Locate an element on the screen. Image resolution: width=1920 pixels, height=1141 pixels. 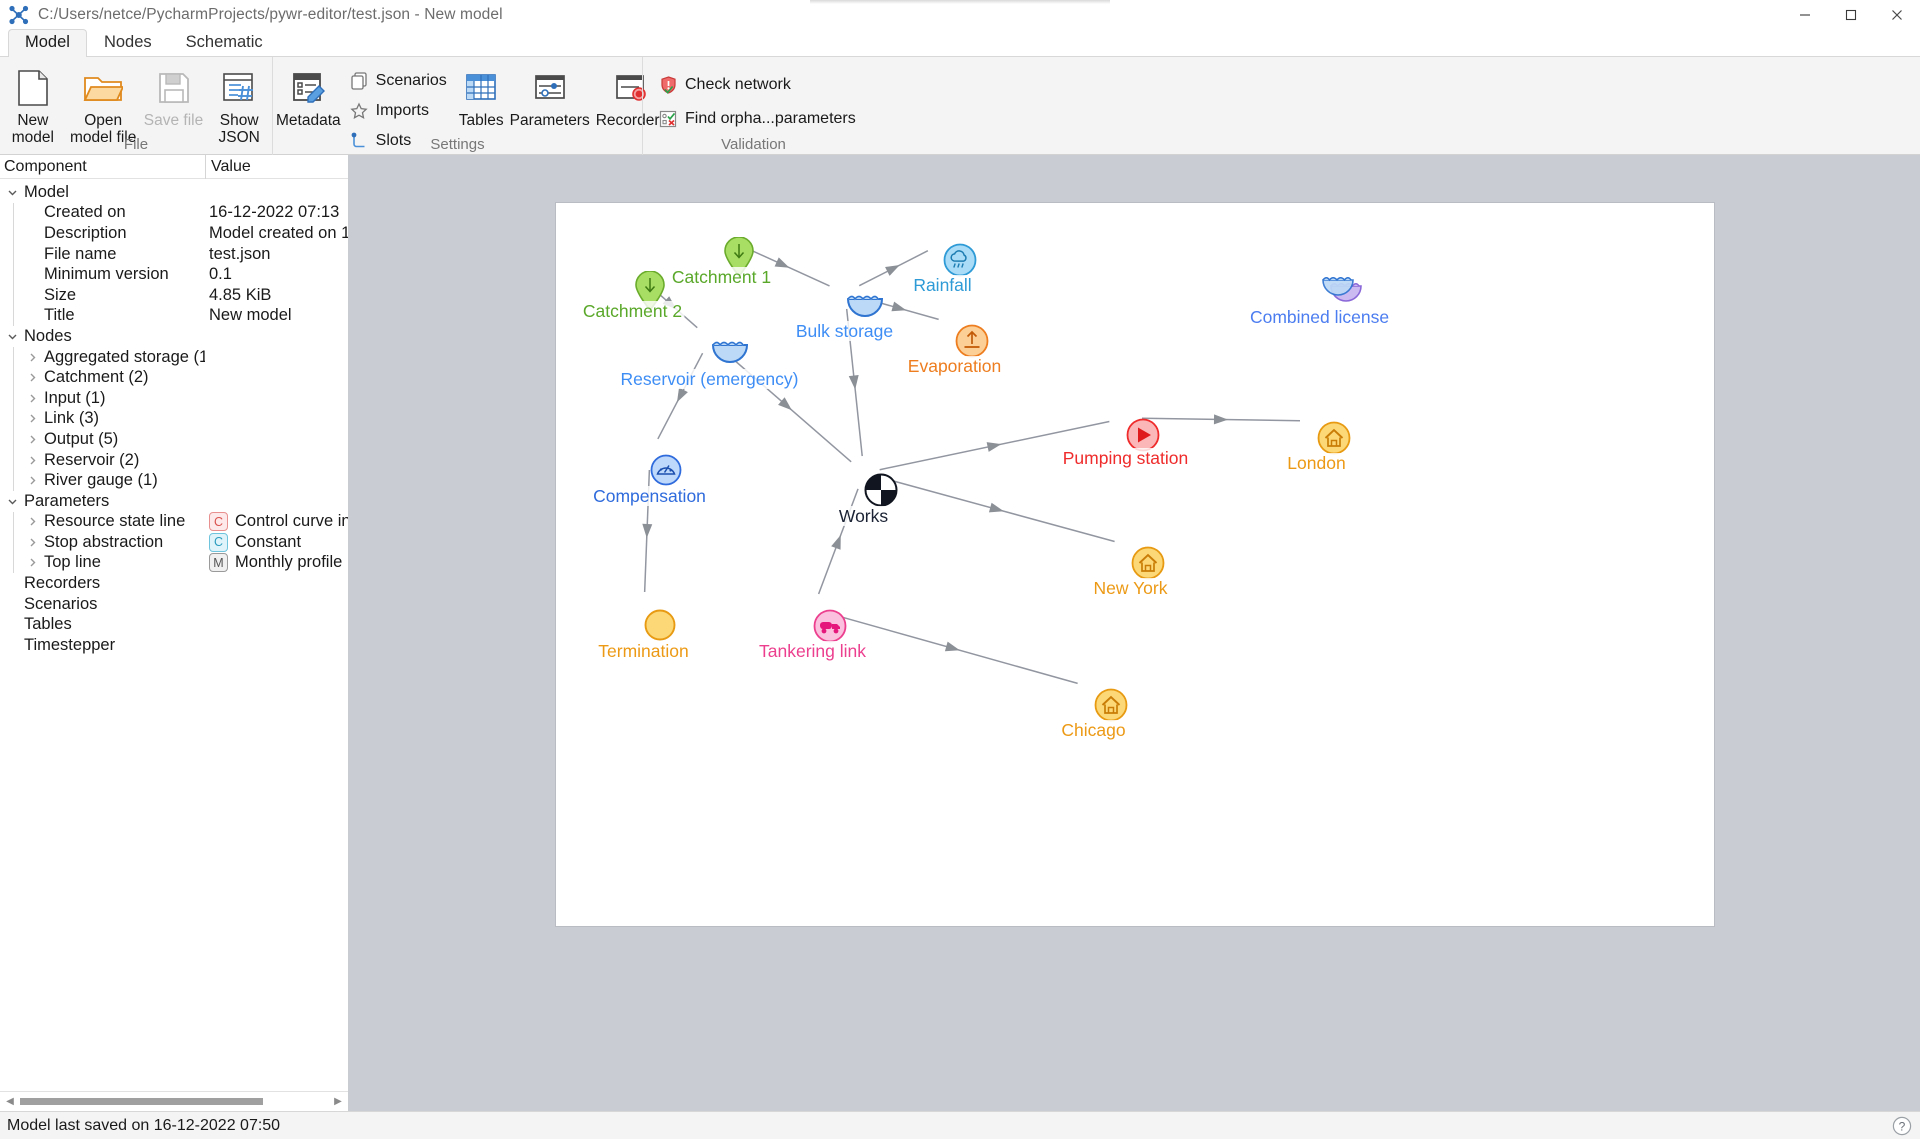
minimize-button is located at coordinates (1805, 15).